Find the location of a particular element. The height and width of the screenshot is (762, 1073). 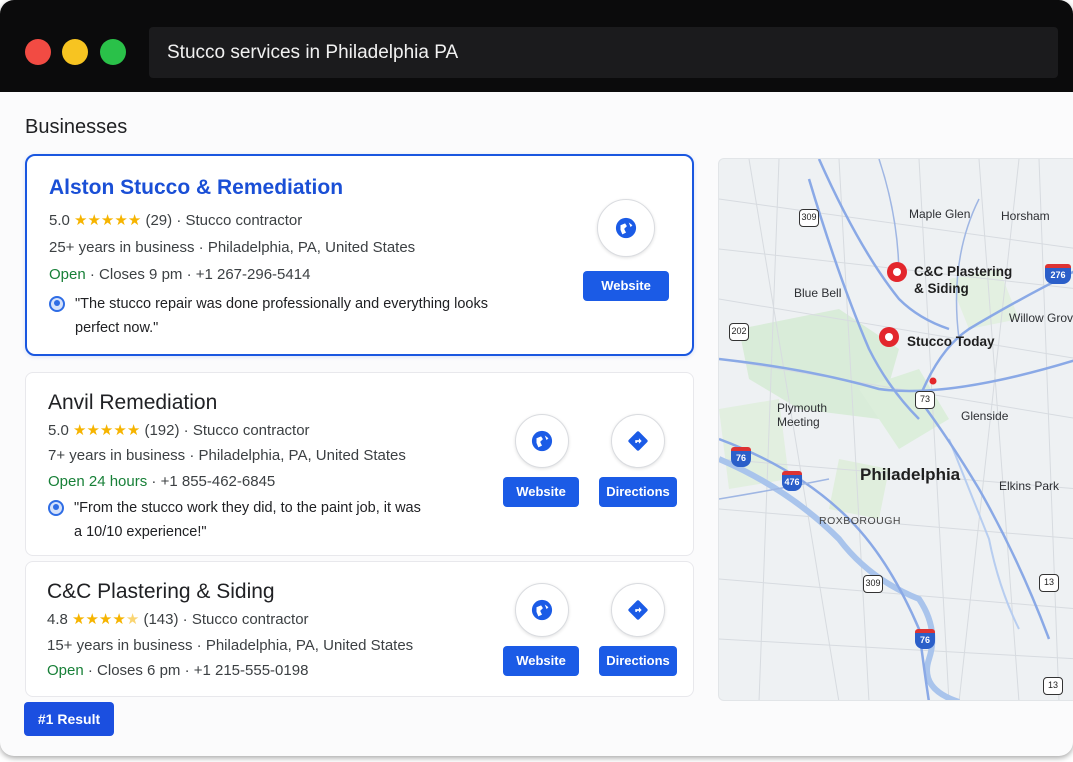

hours-phone: · Closes 9 pm · +1 267-296-5414 is located at coordinates (200, 274).